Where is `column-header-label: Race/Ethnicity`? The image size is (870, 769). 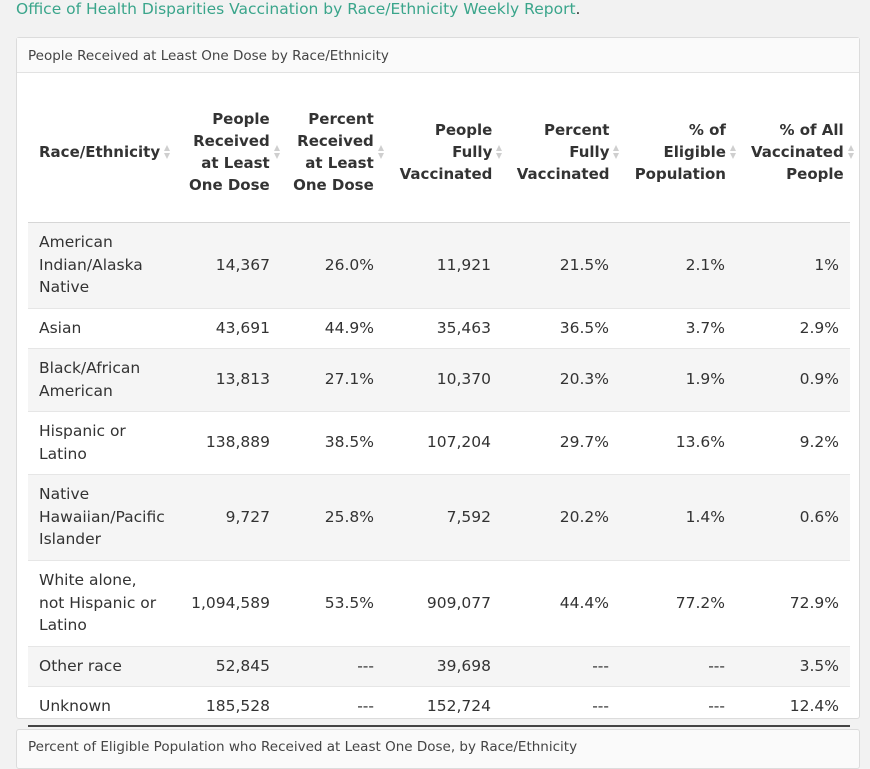 column-header-label: Race/Ethnicity is located at coordinates (100, 152).